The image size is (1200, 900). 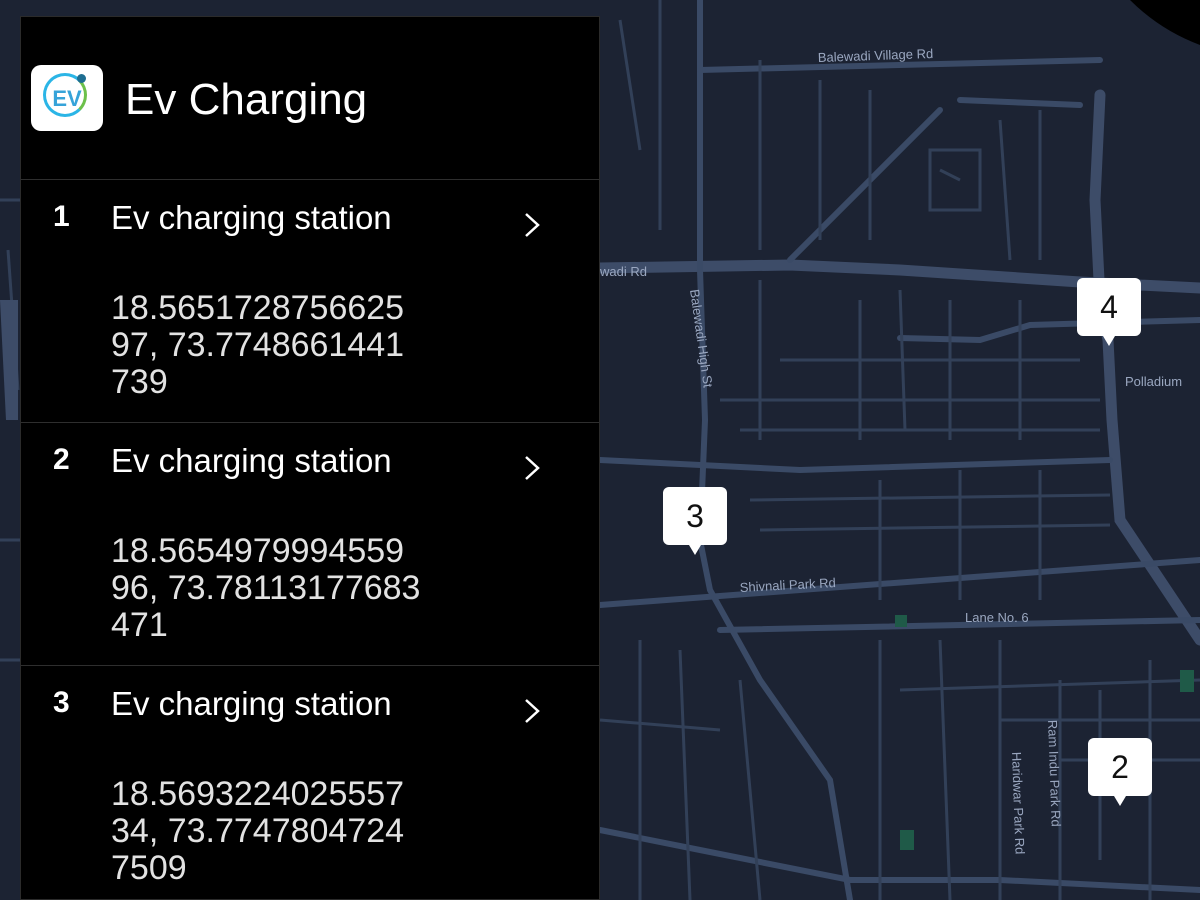 I want to click on map-label: wadi Rd, so click(x=623, y=271).